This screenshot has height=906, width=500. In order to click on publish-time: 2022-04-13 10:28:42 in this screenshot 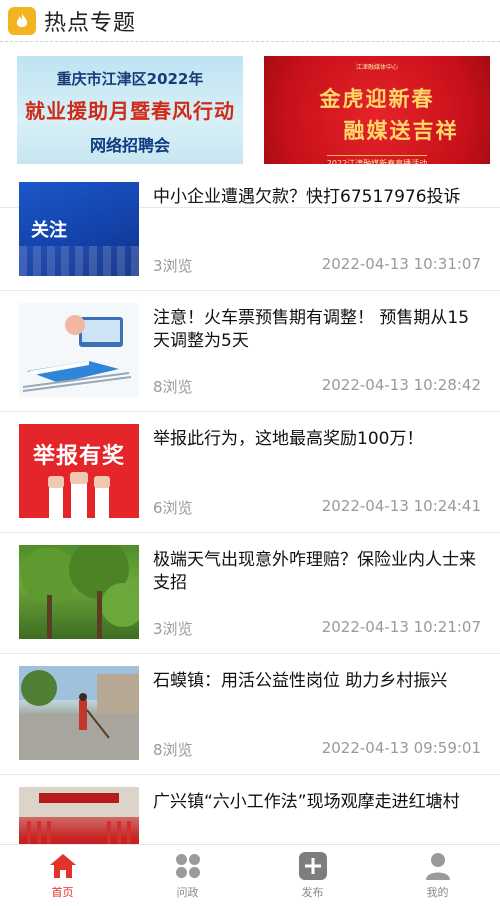, I will do `click(401, 385)`.